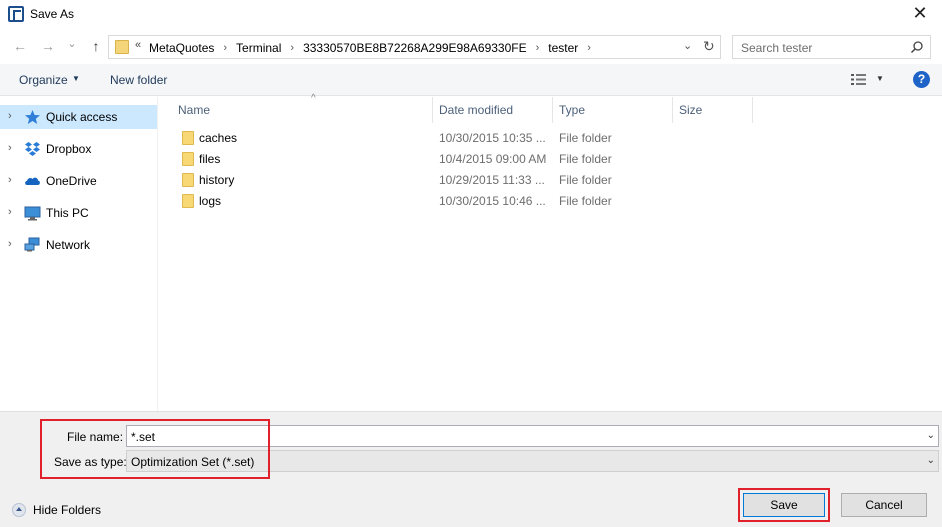  I want to click on breadcrumb-item: MetaQuotes, so click(181, 48).